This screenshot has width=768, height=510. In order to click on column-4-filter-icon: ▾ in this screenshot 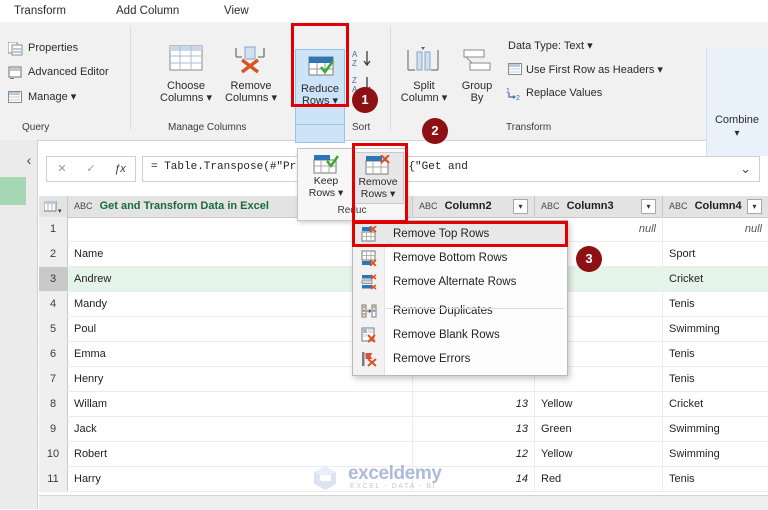, I will do `click(754, 206)`.